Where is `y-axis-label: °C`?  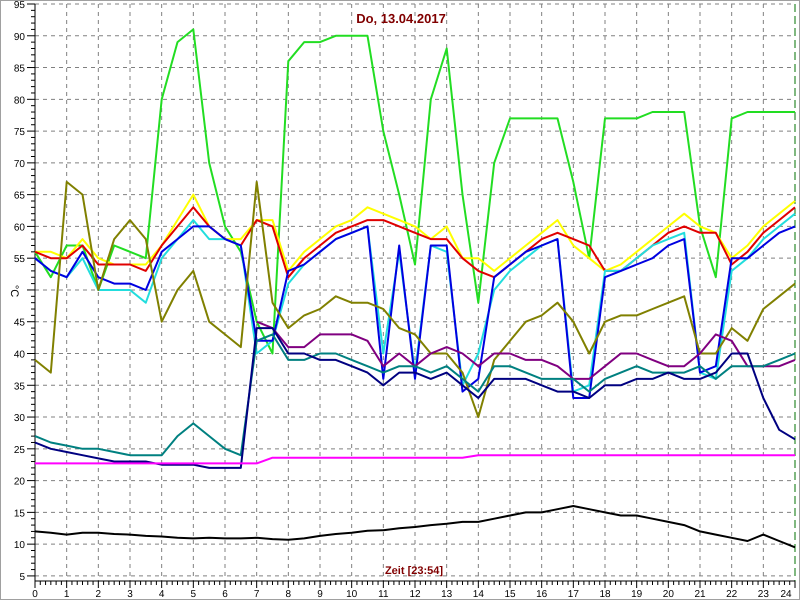 y-axis-label: °C is located at coordinates (14, 291).